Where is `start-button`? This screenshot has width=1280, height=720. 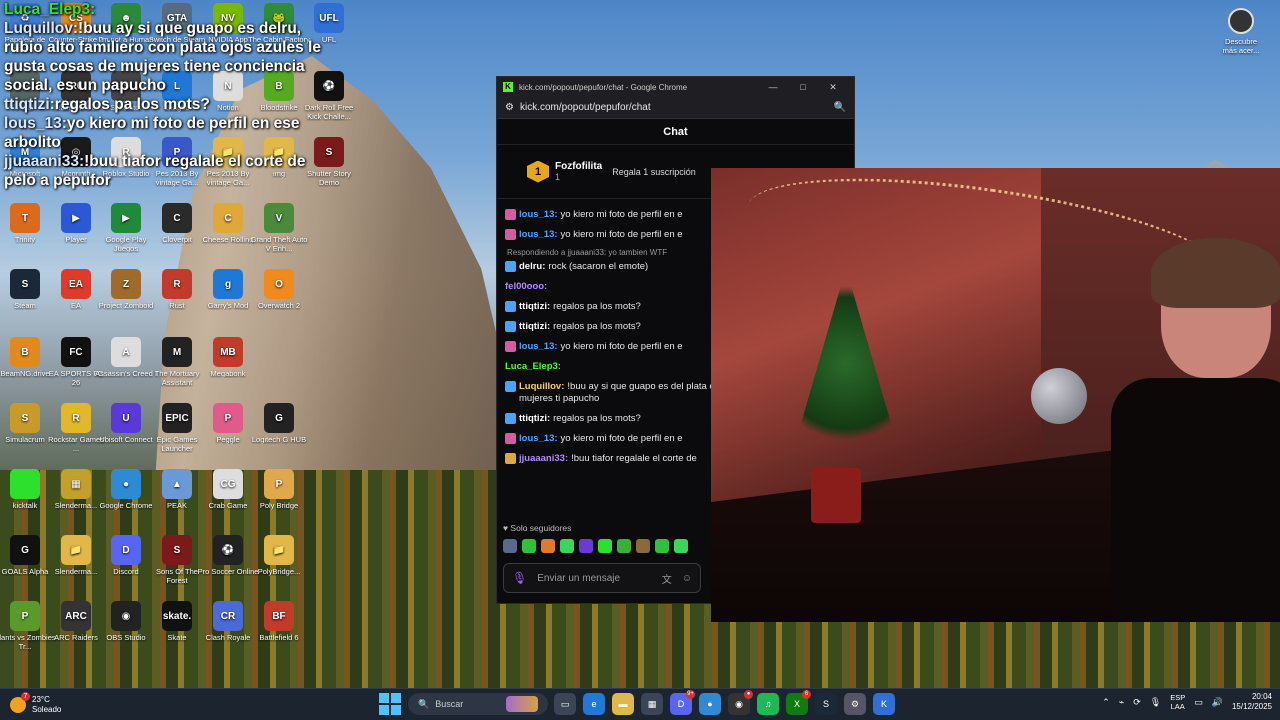 start-button is located at coordinates (390, 704).